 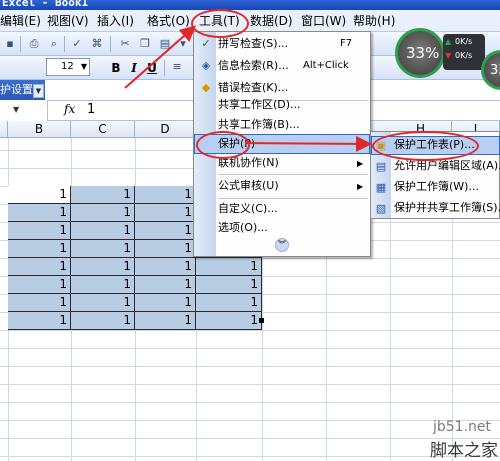 What do you see at coordinates (462, 427) in the screenshot?
I see `watermark-site: jb51.net` at bounding box center [462, 427].